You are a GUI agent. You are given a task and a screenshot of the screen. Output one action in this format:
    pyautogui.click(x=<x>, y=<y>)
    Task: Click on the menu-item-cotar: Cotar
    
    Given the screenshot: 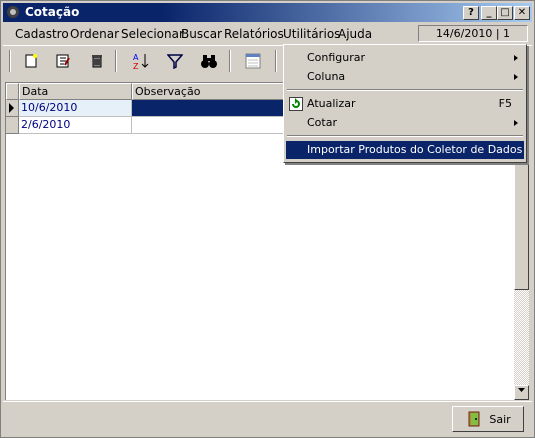 What is the action you would take?
    pyautogui.click(x=405, y=123)
    